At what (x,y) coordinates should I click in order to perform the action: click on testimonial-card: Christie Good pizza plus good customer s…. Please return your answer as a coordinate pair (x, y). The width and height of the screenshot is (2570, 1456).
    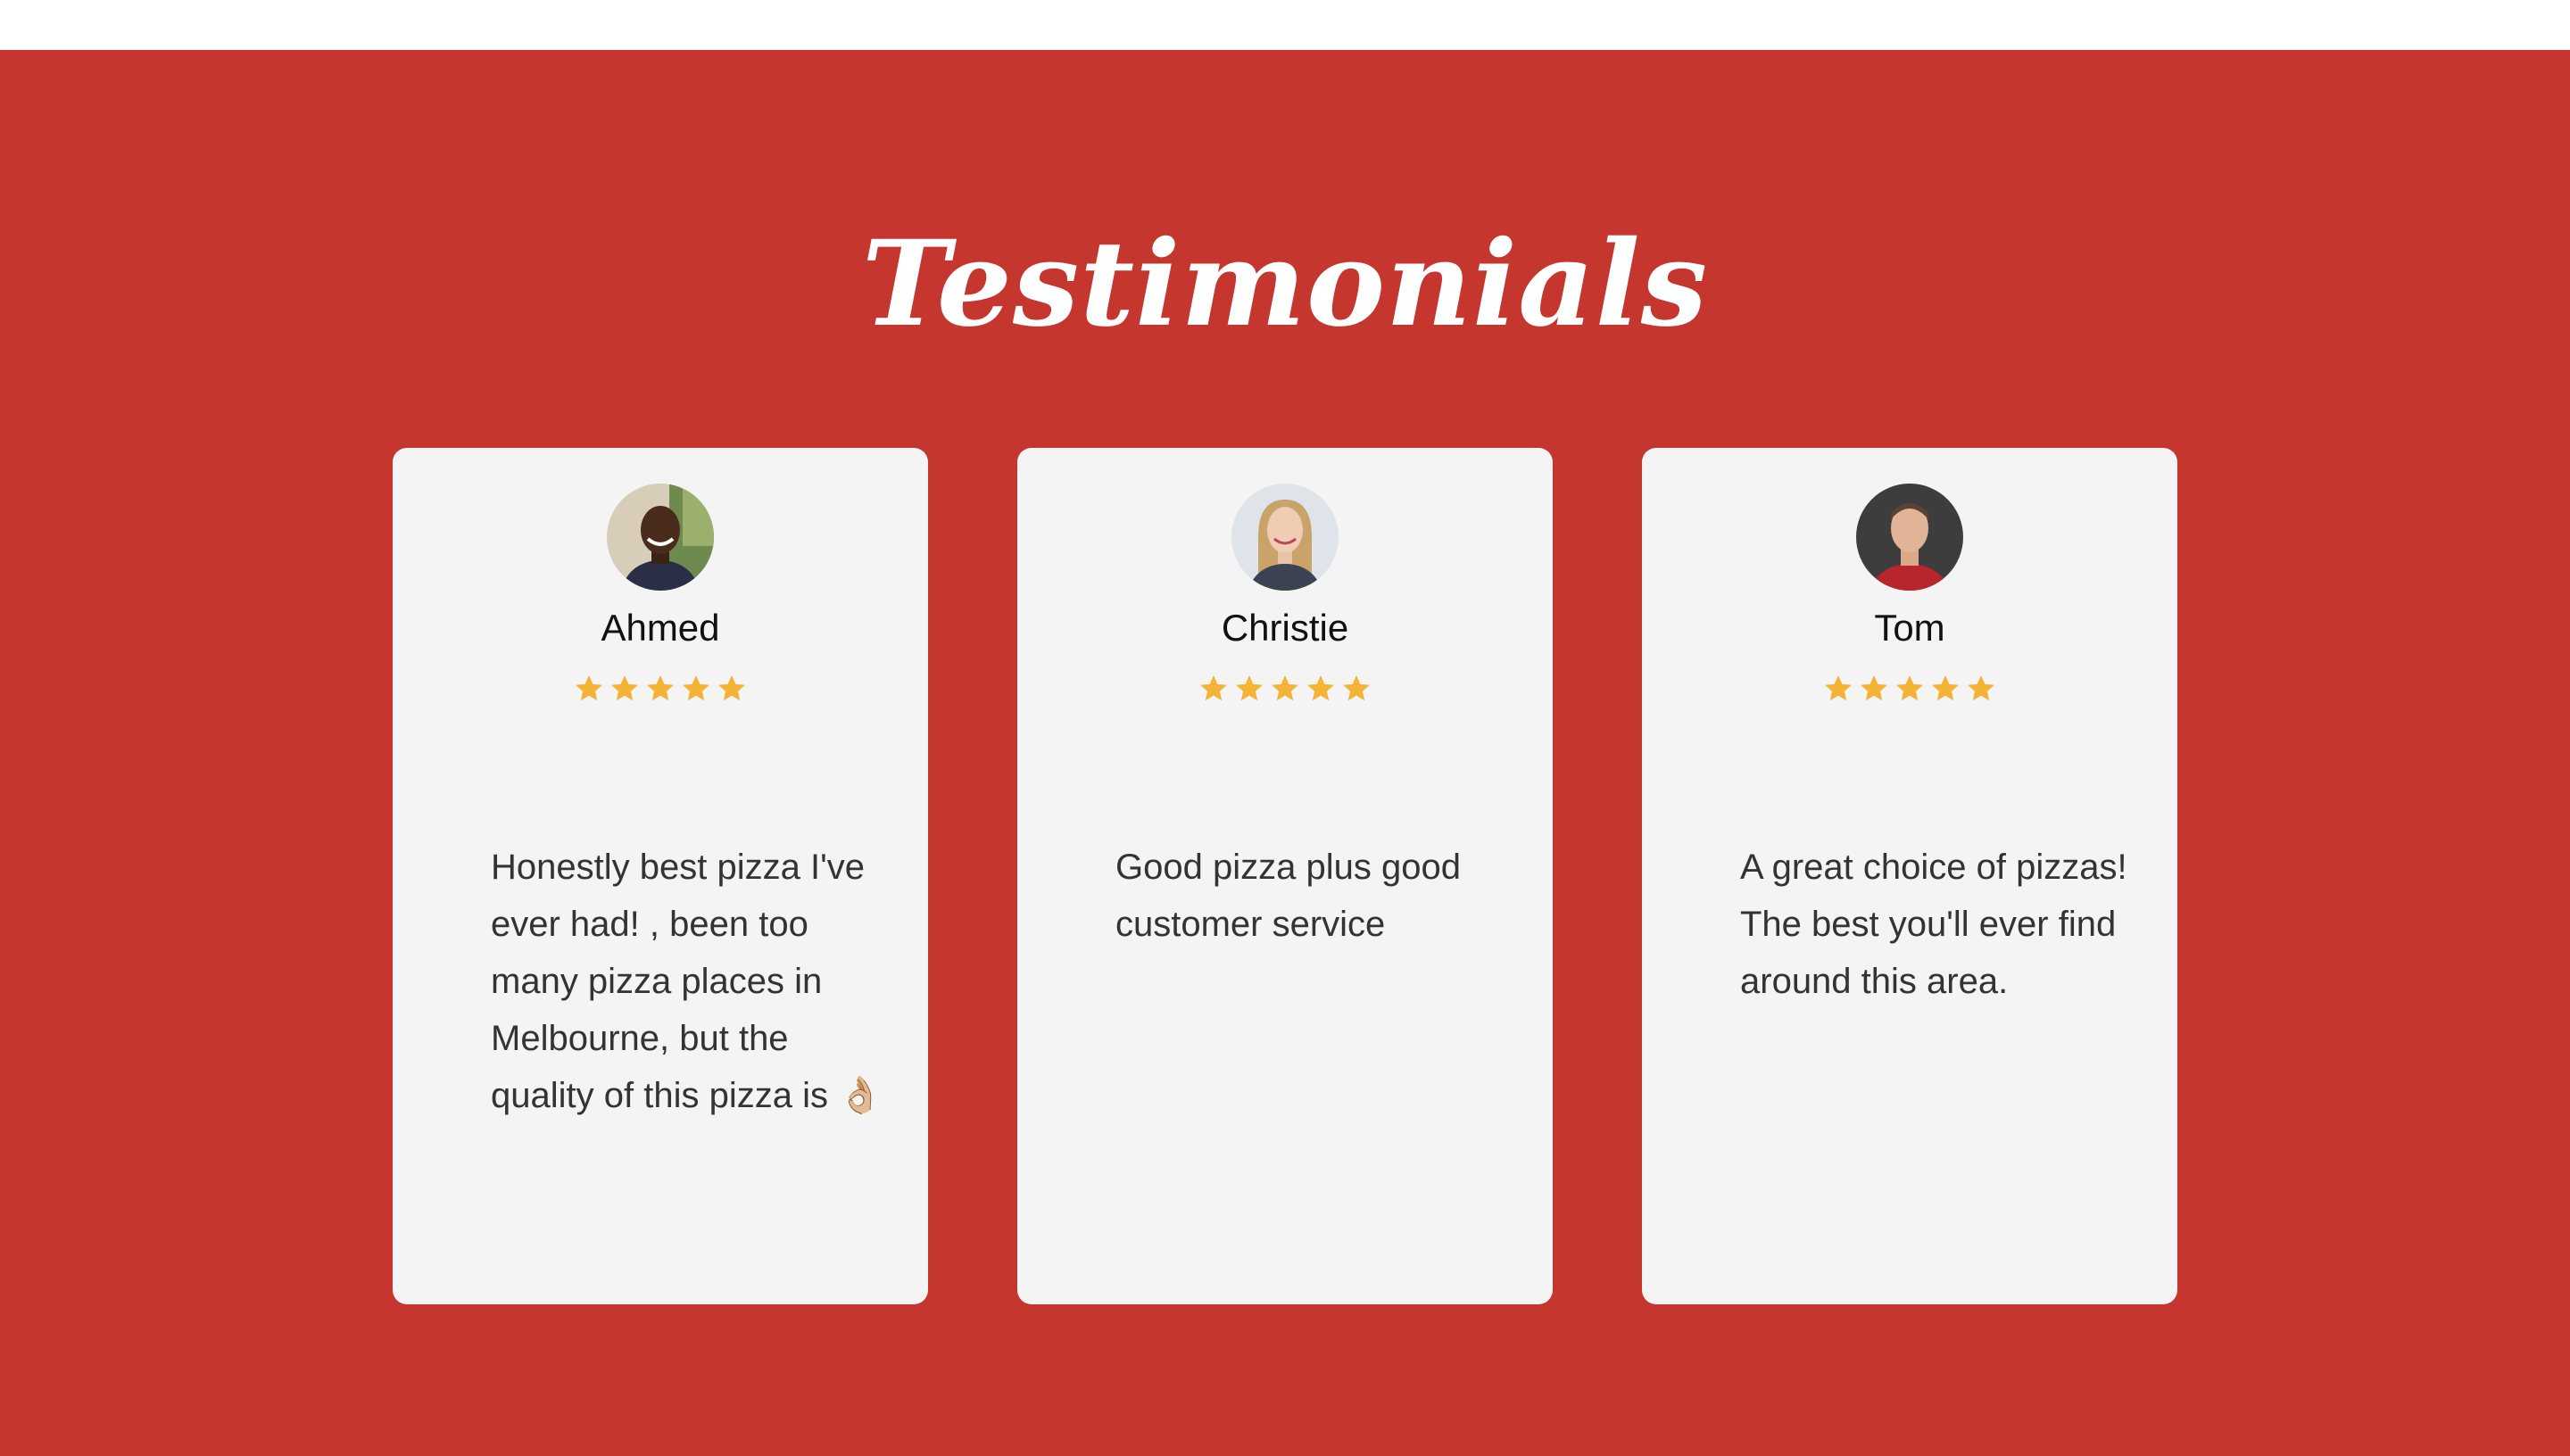
    Looking at the image, I should click on (1285, 876).